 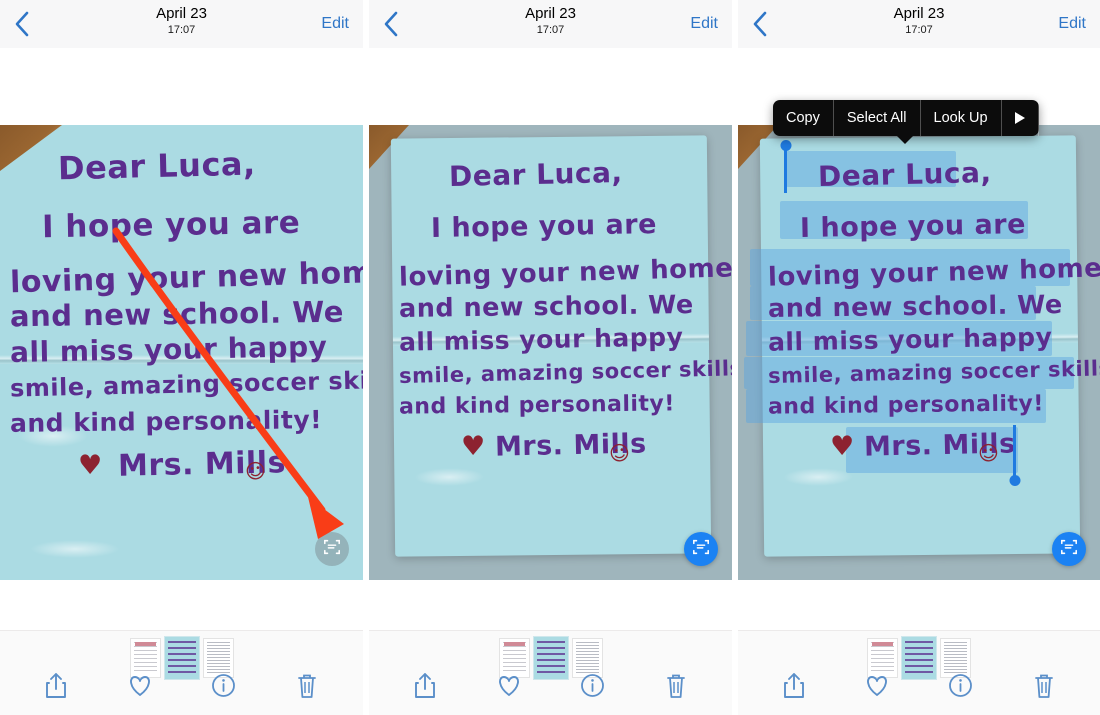 What do you see at coordinates (1014, 455) in the screenshot?
I see `selection-handle-end` at bounding box center [1014, 455].